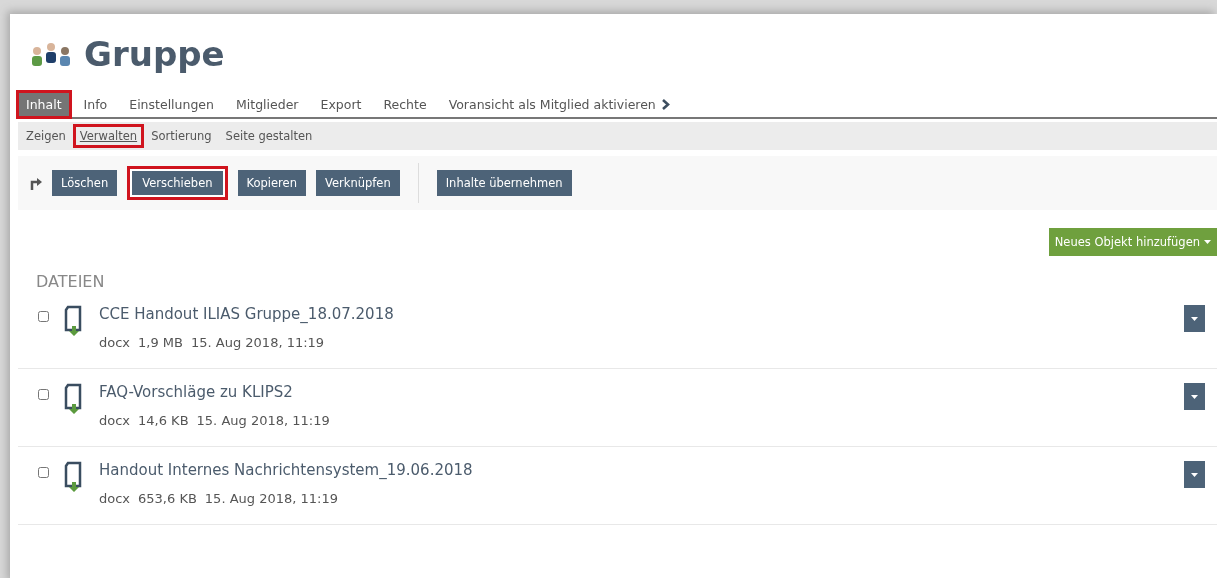 This screenshot has height=578, width=1217. What do you see at coordinates (163, 420) in the screenshot?
I see `file-size: 14,6 KB` at bounding box center [163, 420].